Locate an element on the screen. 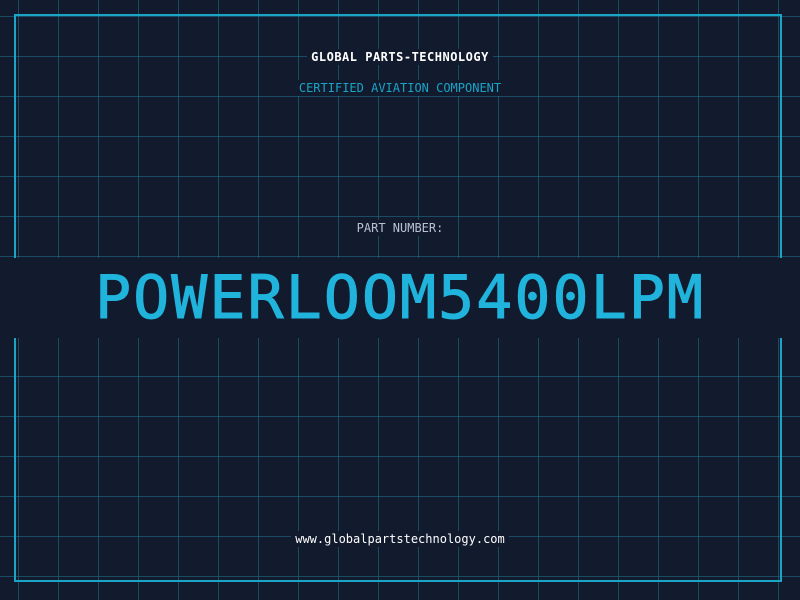  website-url-text: www.globalpartstechnology.com is located at coordinates (400, 539).